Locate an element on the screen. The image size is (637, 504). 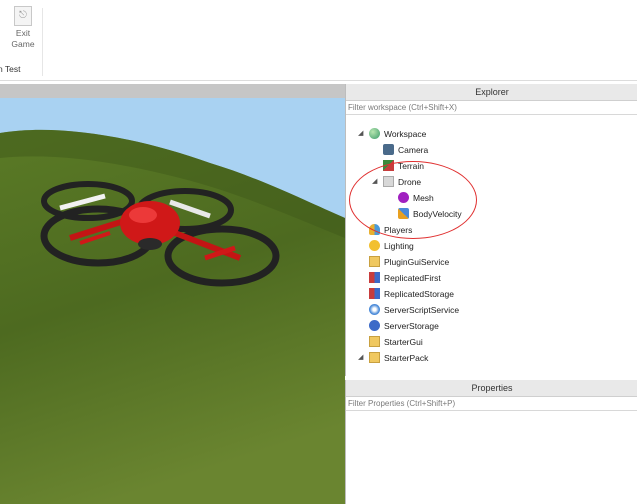
body-velocity-icon is located at coordinates (403, 213).